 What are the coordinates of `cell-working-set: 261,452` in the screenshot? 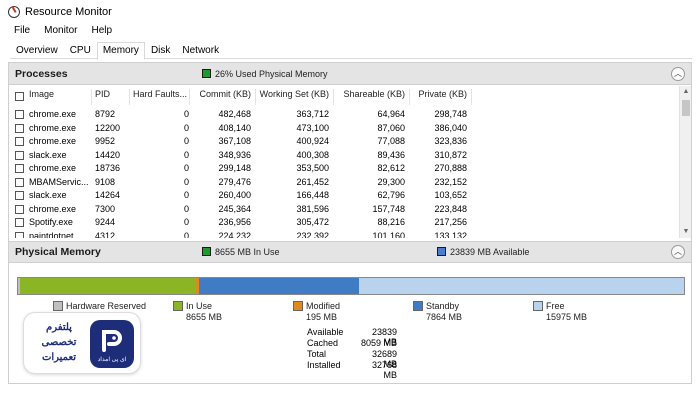 It's located at (312, 181).